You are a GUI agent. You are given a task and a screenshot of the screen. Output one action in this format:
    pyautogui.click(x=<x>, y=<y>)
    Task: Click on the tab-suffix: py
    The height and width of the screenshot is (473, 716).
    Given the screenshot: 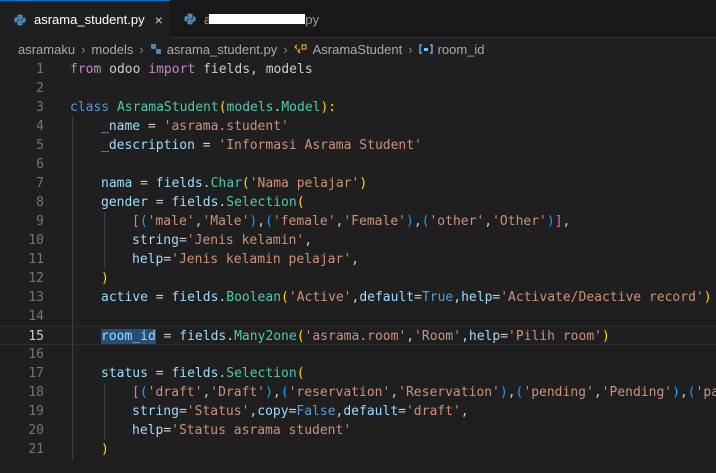 What is the action you would take?
    pyautogui.click(x=312, y=19)
    